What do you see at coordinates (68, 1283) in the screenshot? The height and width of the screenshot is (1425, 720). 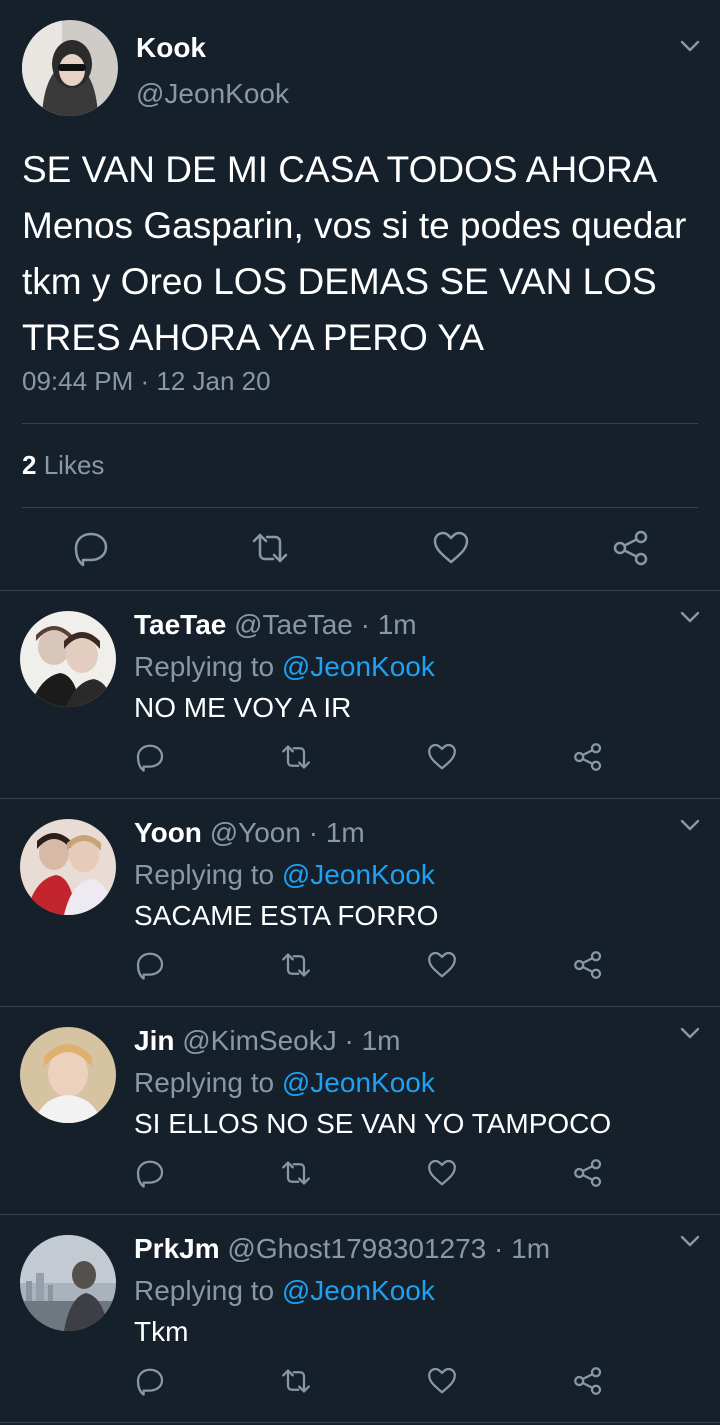 I see `avatar-prkjm` at bounding box center [68, 1283].